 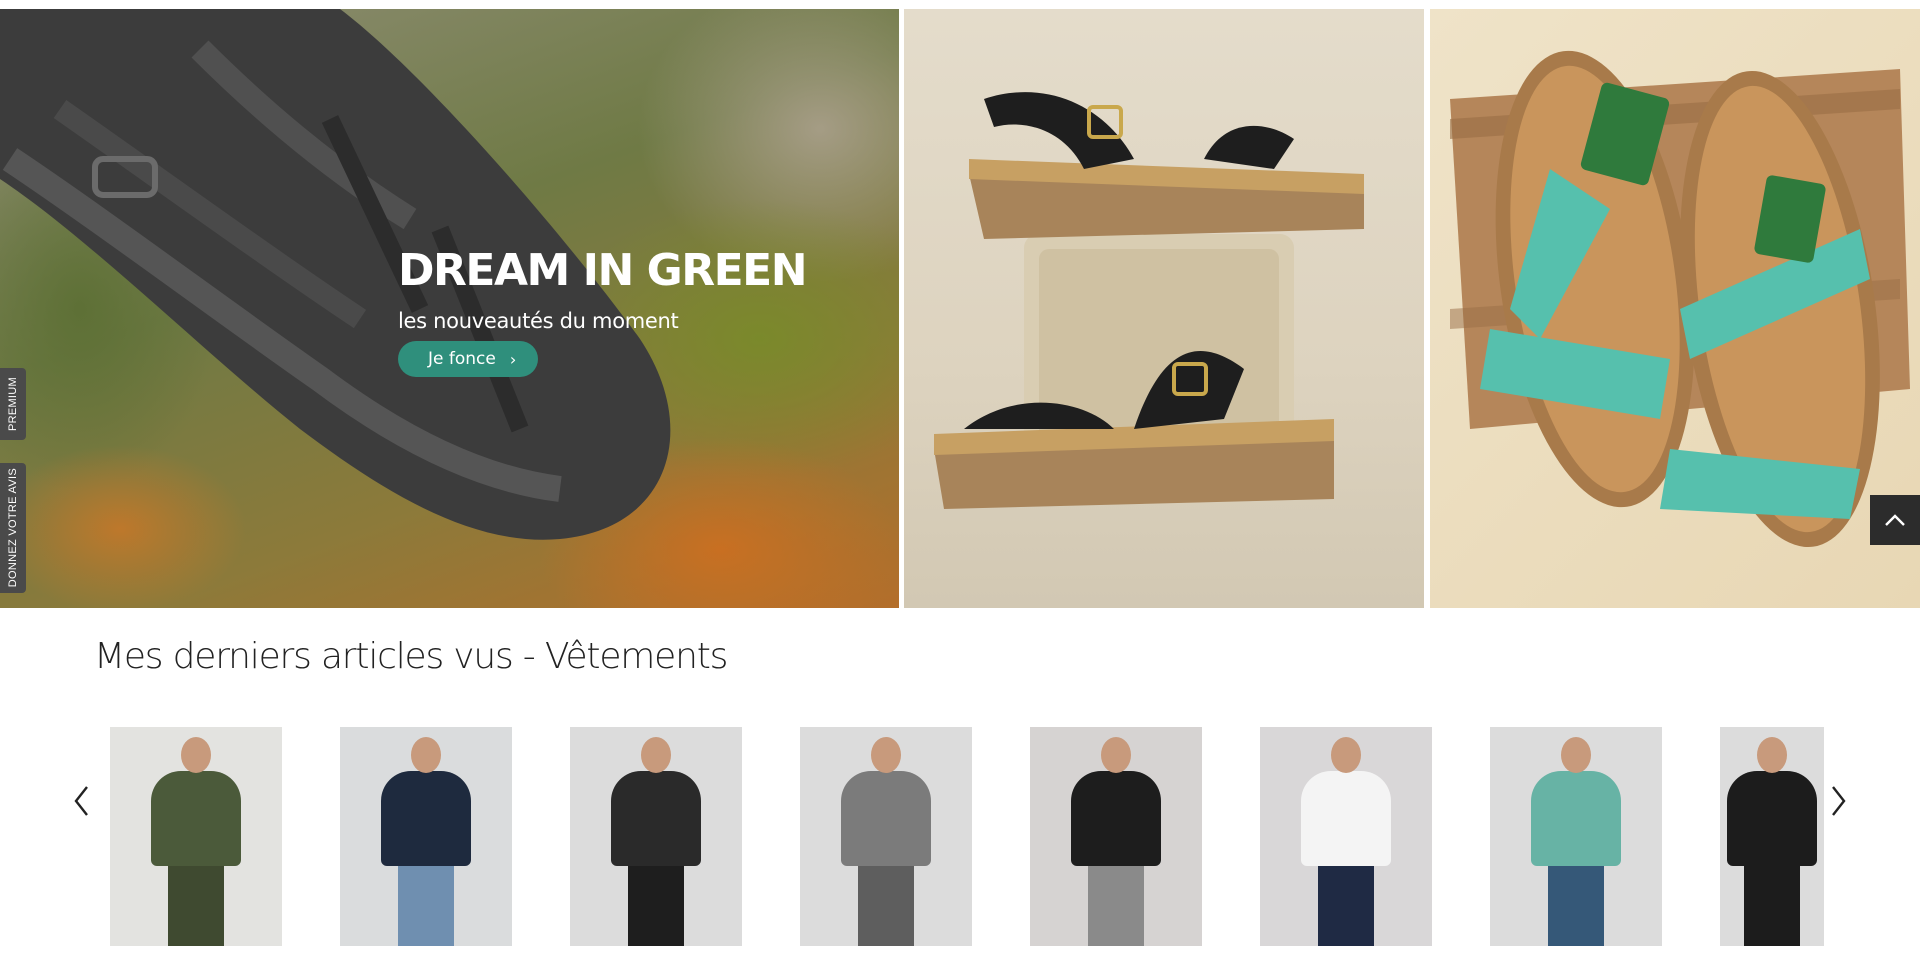 I want to click on product-card-black-hoodie-olive-polo, so click(x=656, y=836).